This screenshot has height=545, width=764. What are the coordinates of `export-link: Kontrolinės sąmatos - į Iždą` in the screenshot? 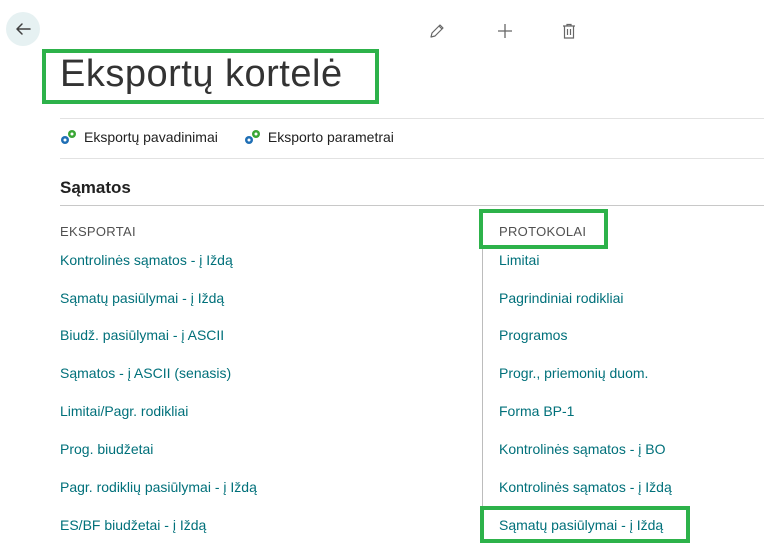 It's located at (146, 260).